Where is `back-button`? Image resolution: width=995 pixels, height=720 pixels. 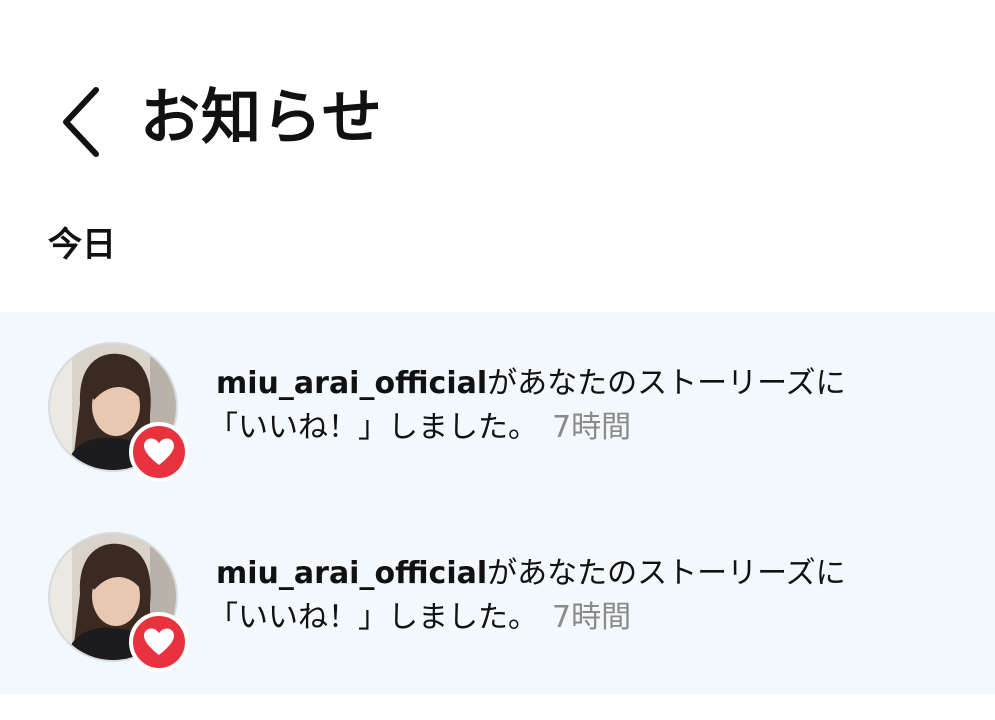 back-button is located at coordinates (82, 122).